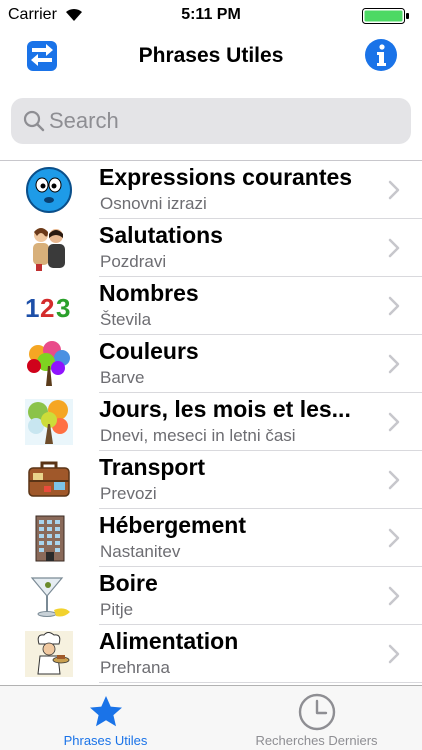 The width and height of the screenshot is (422, 750). What do you see at coordinates (211, 596) in the screenshot?
I see `list-item: Boire Pitje` at bounding box center [211, 596].